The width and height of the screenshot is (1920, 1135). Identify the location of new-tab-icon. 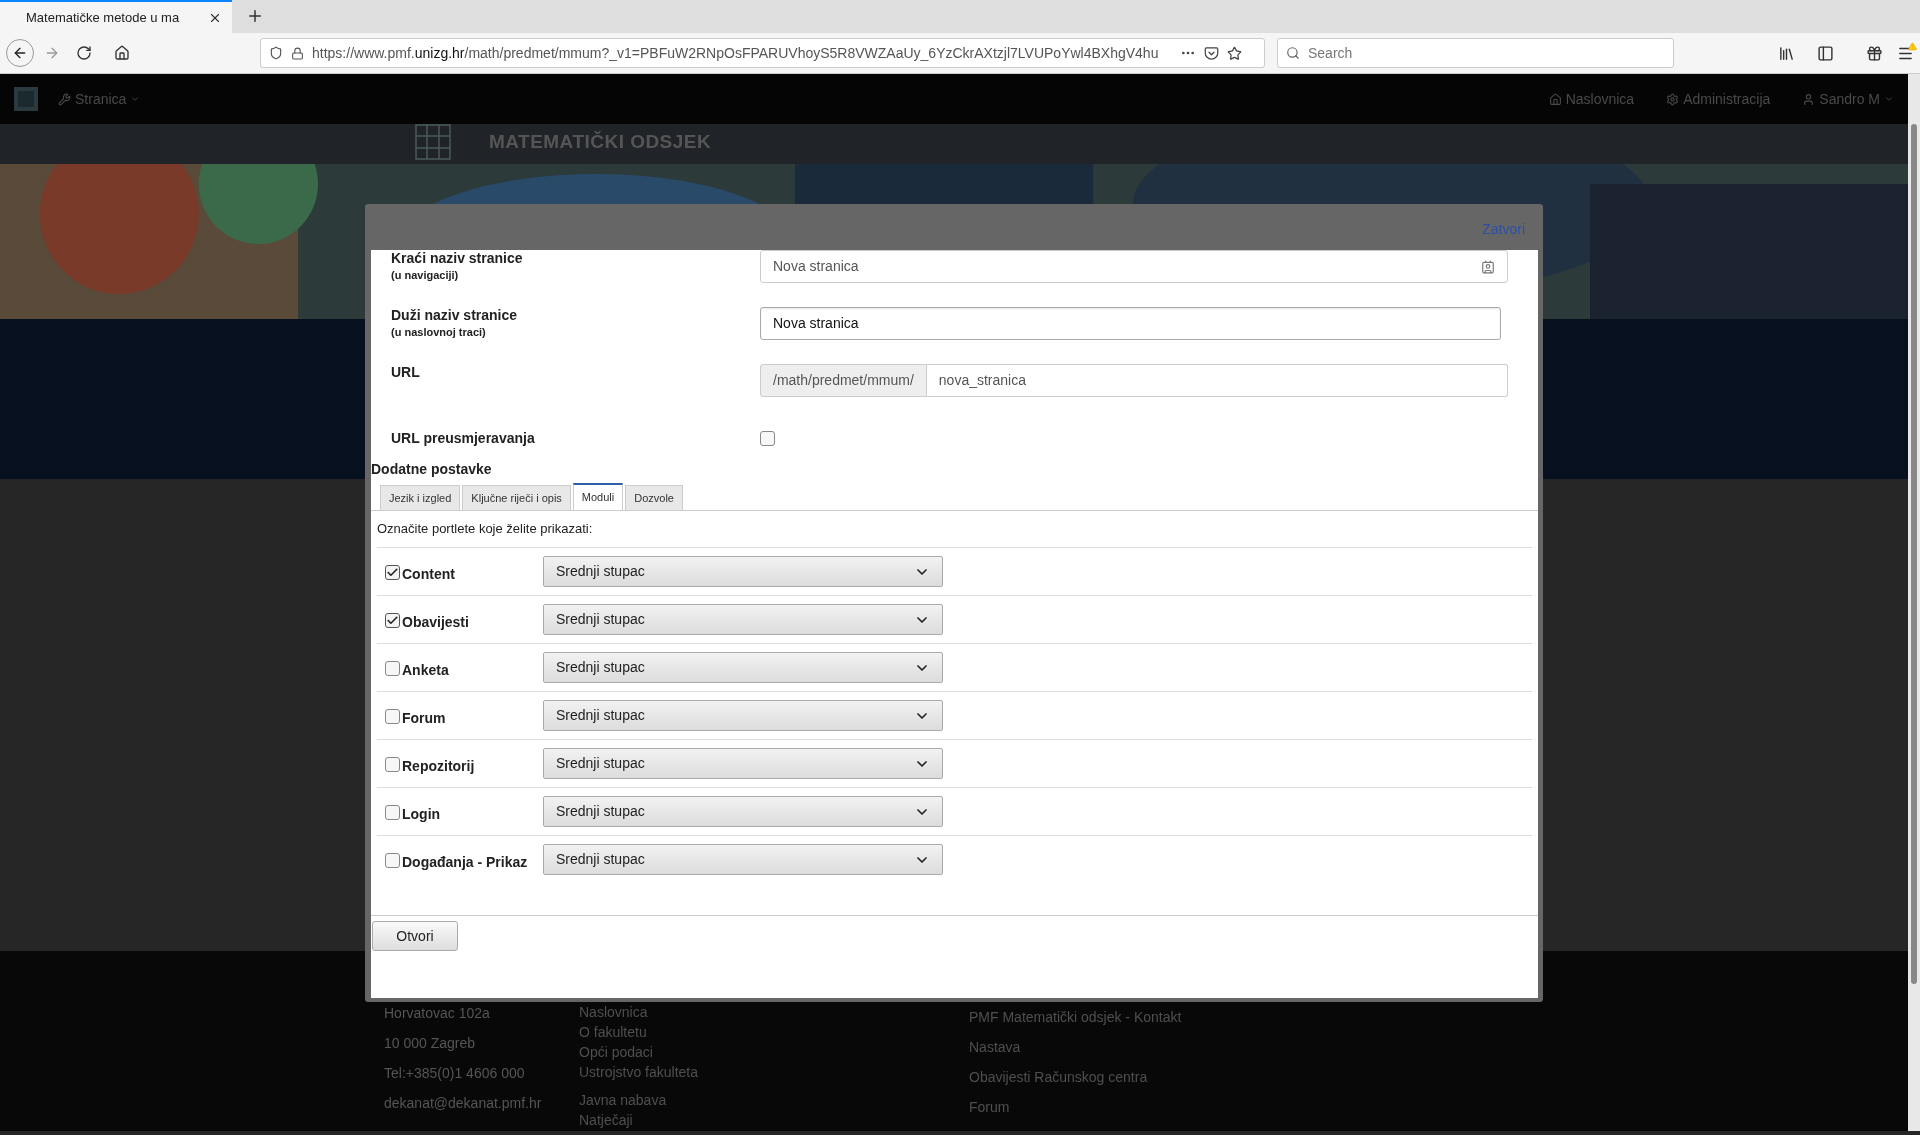
(255, 16).